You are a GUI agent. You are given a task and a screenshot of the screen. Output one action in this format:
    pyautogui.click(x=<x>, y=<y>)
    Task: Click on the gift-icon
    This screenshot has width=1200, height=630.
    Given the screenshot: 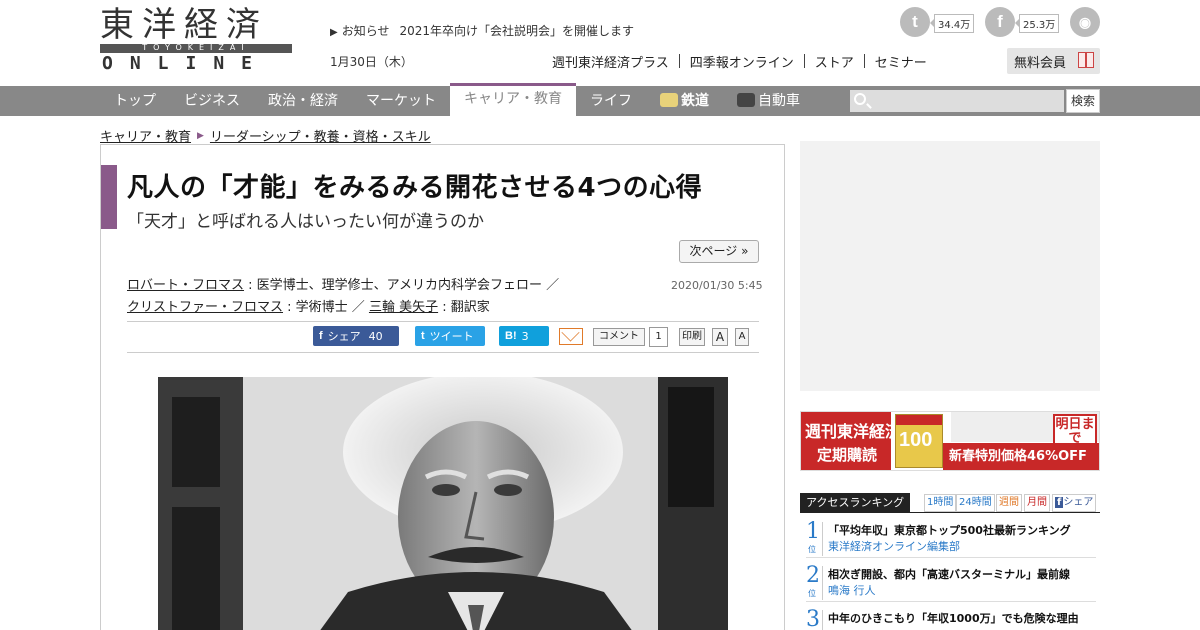 What is the action you would take?
    pyautogui.click(x=1086, y=60)
    